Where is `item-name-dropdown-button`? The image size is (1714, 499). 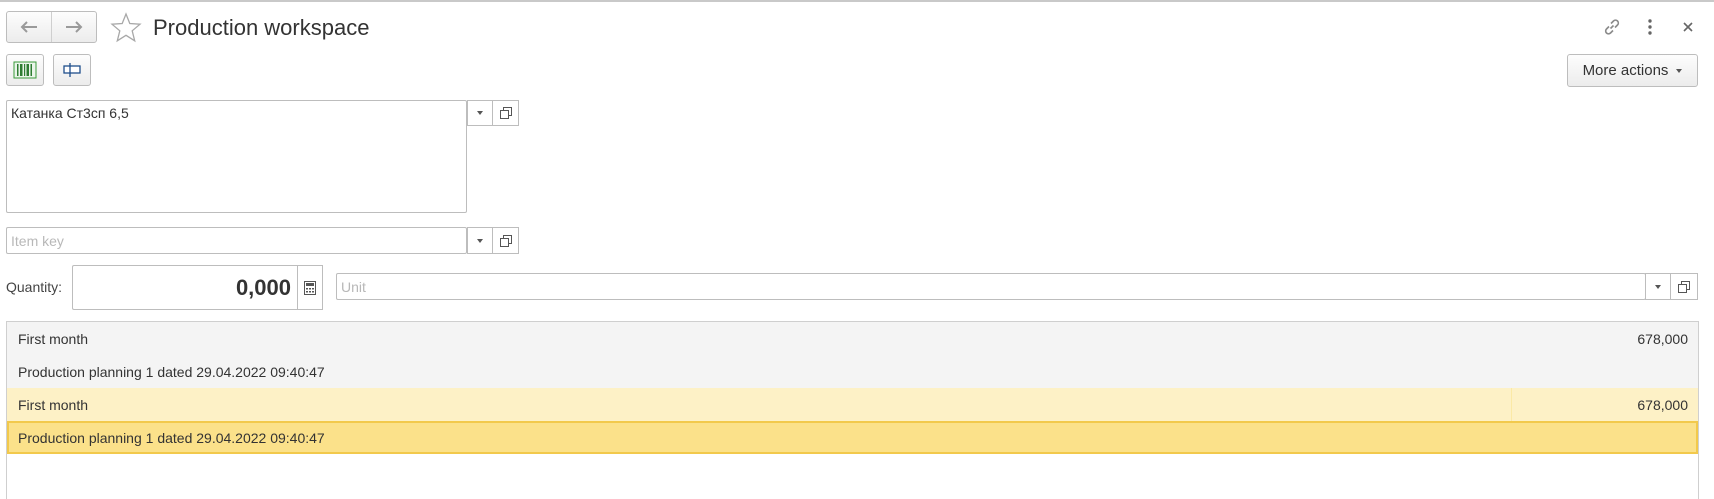
item-name-dropdown-button is located at coordinates (480, 113).